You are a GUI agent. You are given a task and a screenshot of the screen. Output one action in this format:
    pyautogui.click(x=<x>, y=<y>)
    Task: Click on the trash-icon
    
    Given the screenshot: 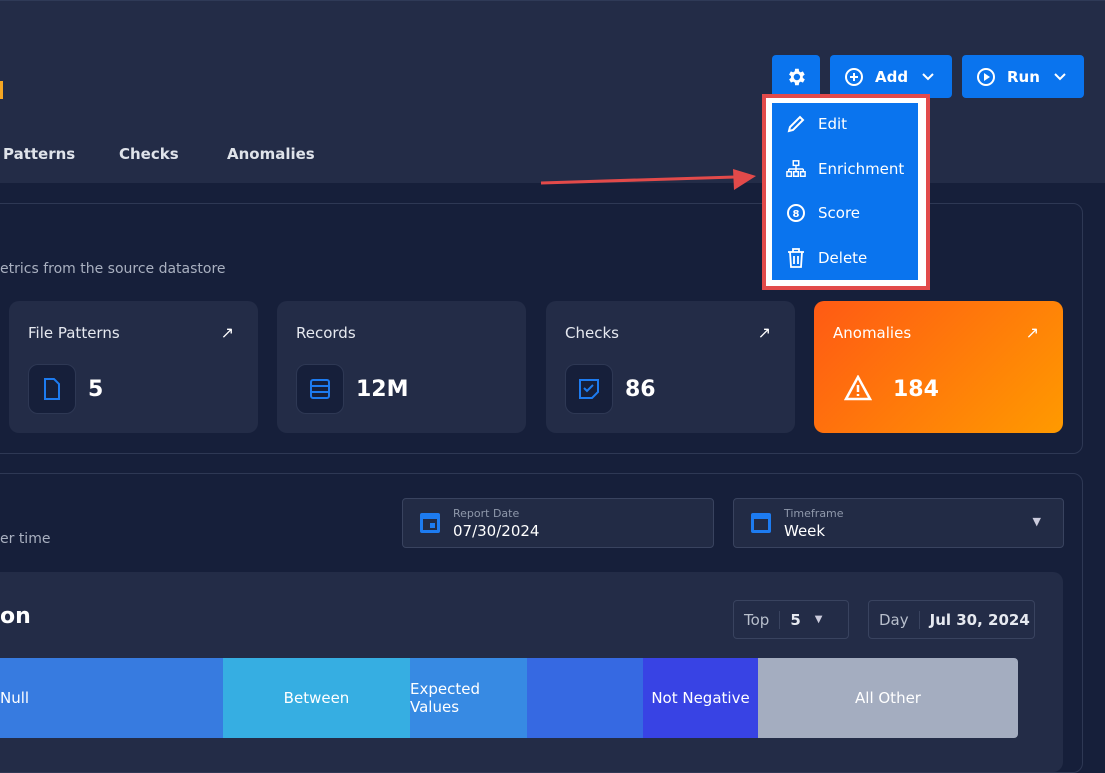 What is the action you would take?
    pyautogui.click(x=796, y=258)
    